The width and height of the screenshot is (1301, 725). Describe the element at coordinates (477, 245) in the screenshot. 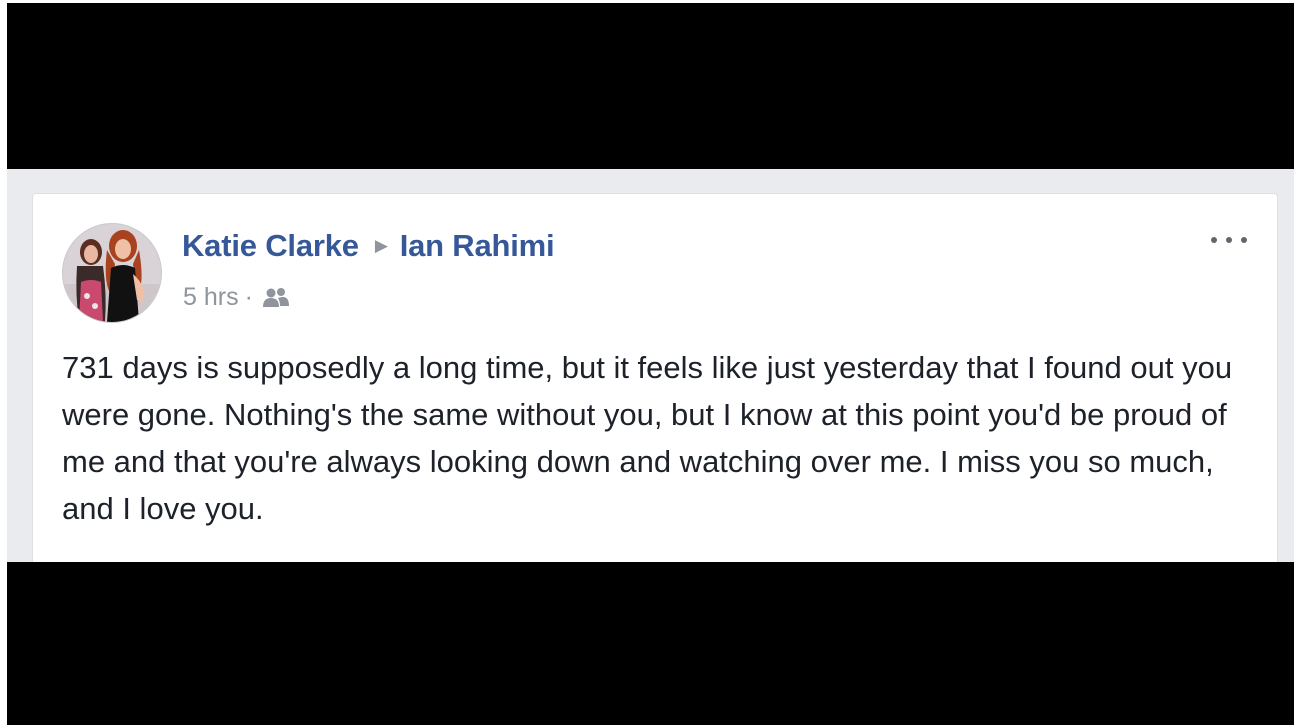

I see `recipient-name-link: Ian Rahimi` at that location.